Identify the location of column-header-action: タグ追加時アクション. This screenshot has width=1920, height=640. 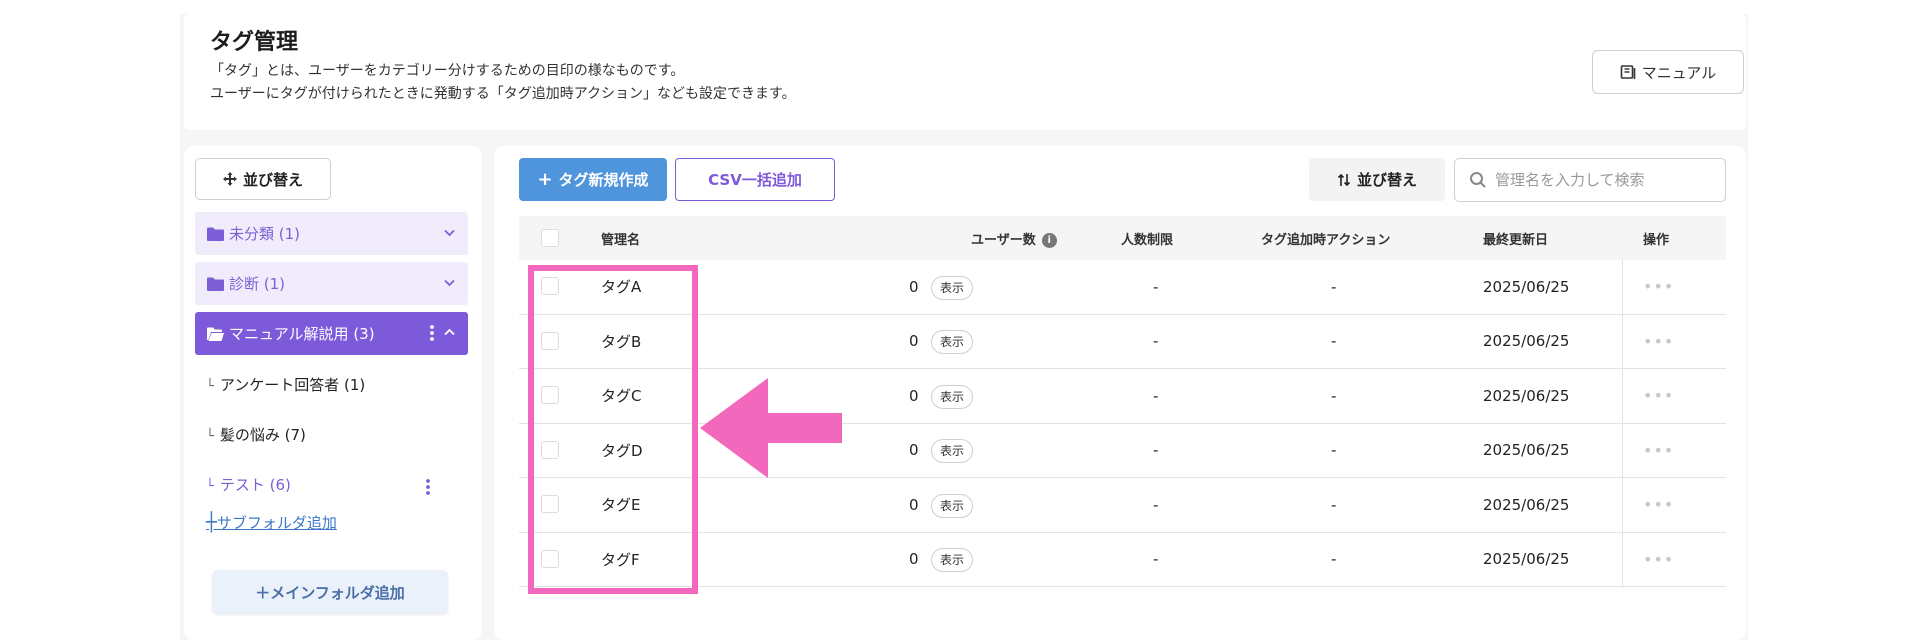
(1326, 240).